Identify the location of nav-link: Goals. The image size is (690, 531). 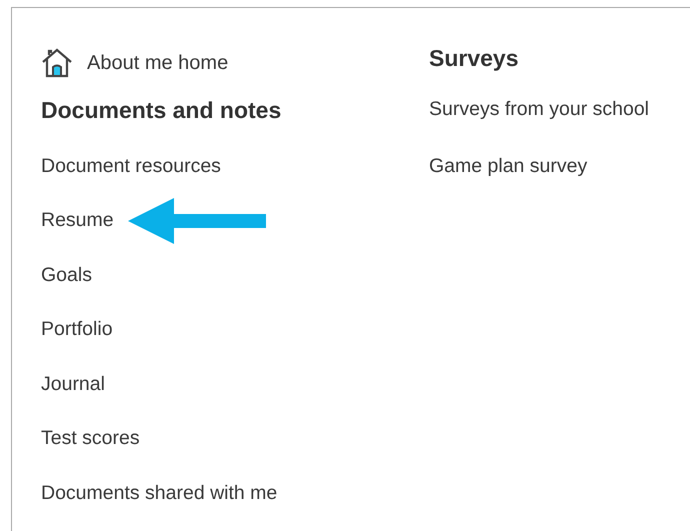
(66, 275).